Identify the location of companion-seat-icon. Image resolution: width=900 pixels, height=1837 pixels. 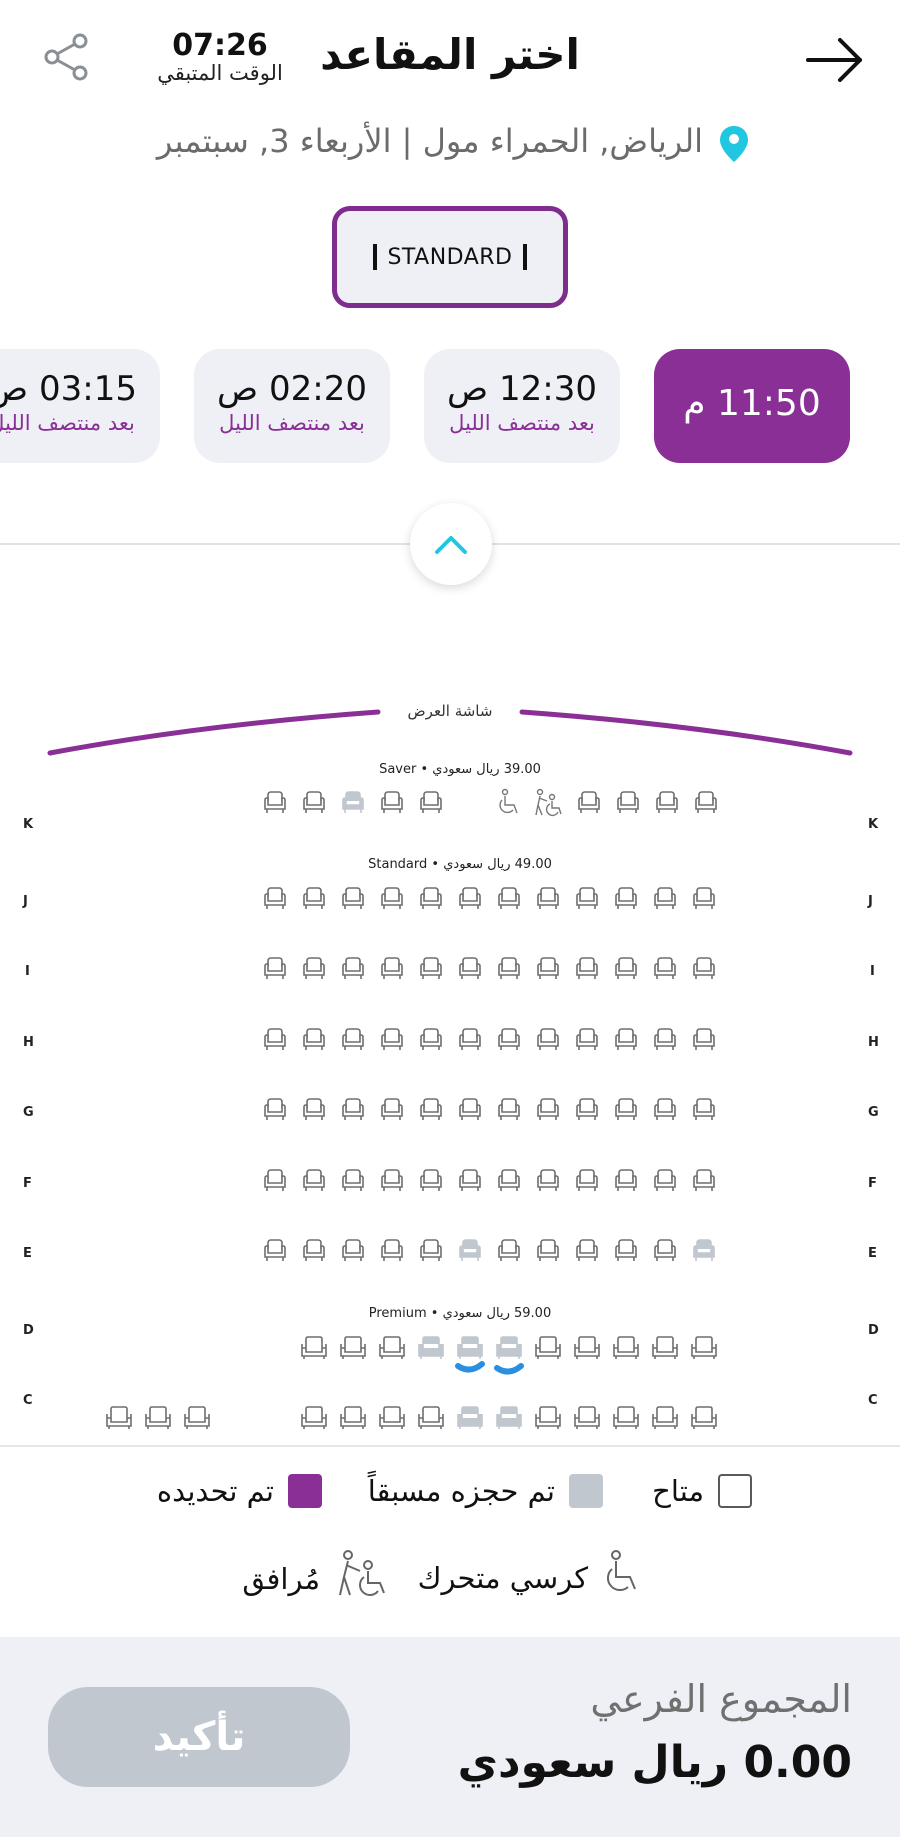
(547, 802).